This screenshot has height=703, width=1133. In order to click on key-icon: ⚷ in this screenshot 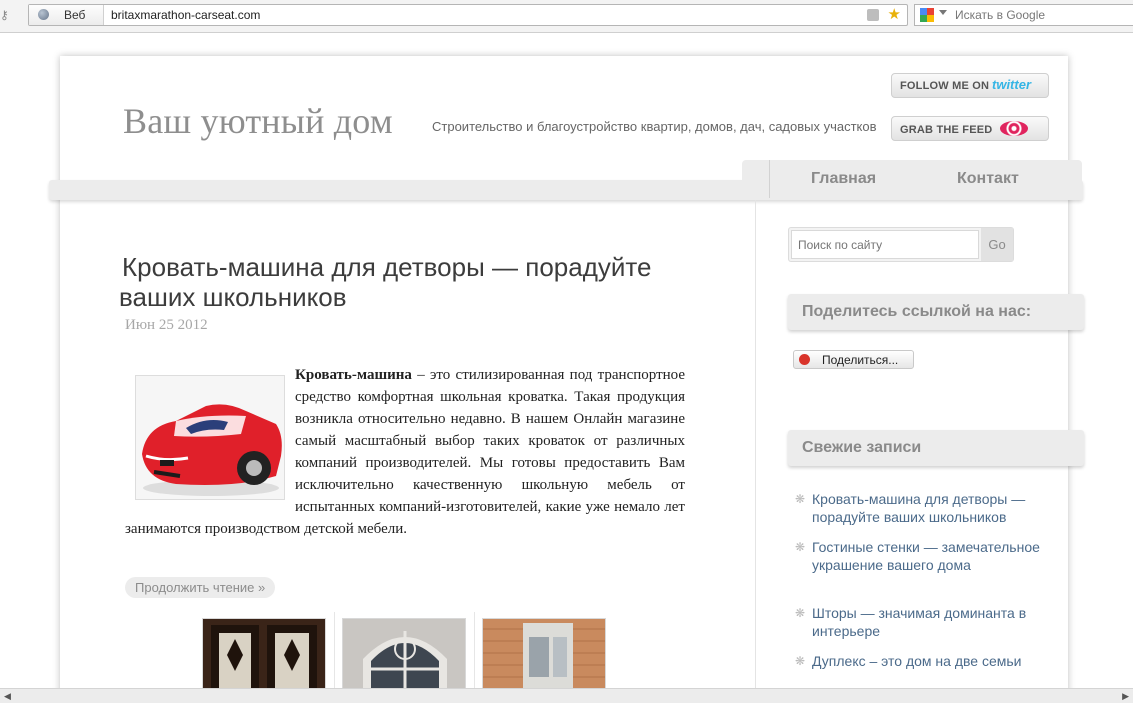, I will do `click(7, 15)`.